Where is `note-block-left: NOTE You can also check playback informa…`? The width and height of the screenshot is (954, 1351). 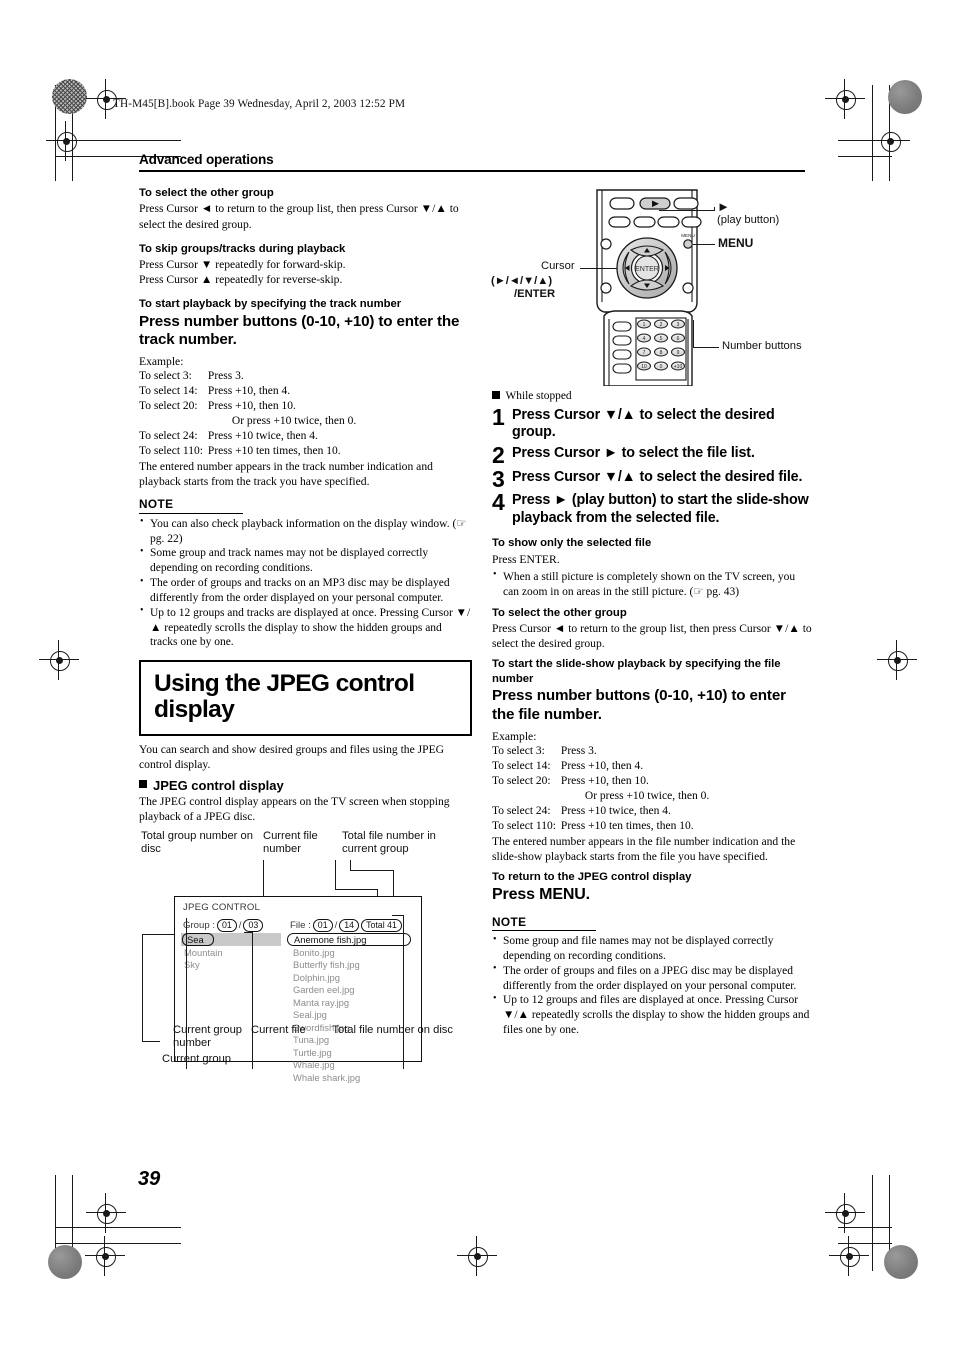 note-block-left: NOTE You can also check playback informa… is located at coordinates (305, 572).